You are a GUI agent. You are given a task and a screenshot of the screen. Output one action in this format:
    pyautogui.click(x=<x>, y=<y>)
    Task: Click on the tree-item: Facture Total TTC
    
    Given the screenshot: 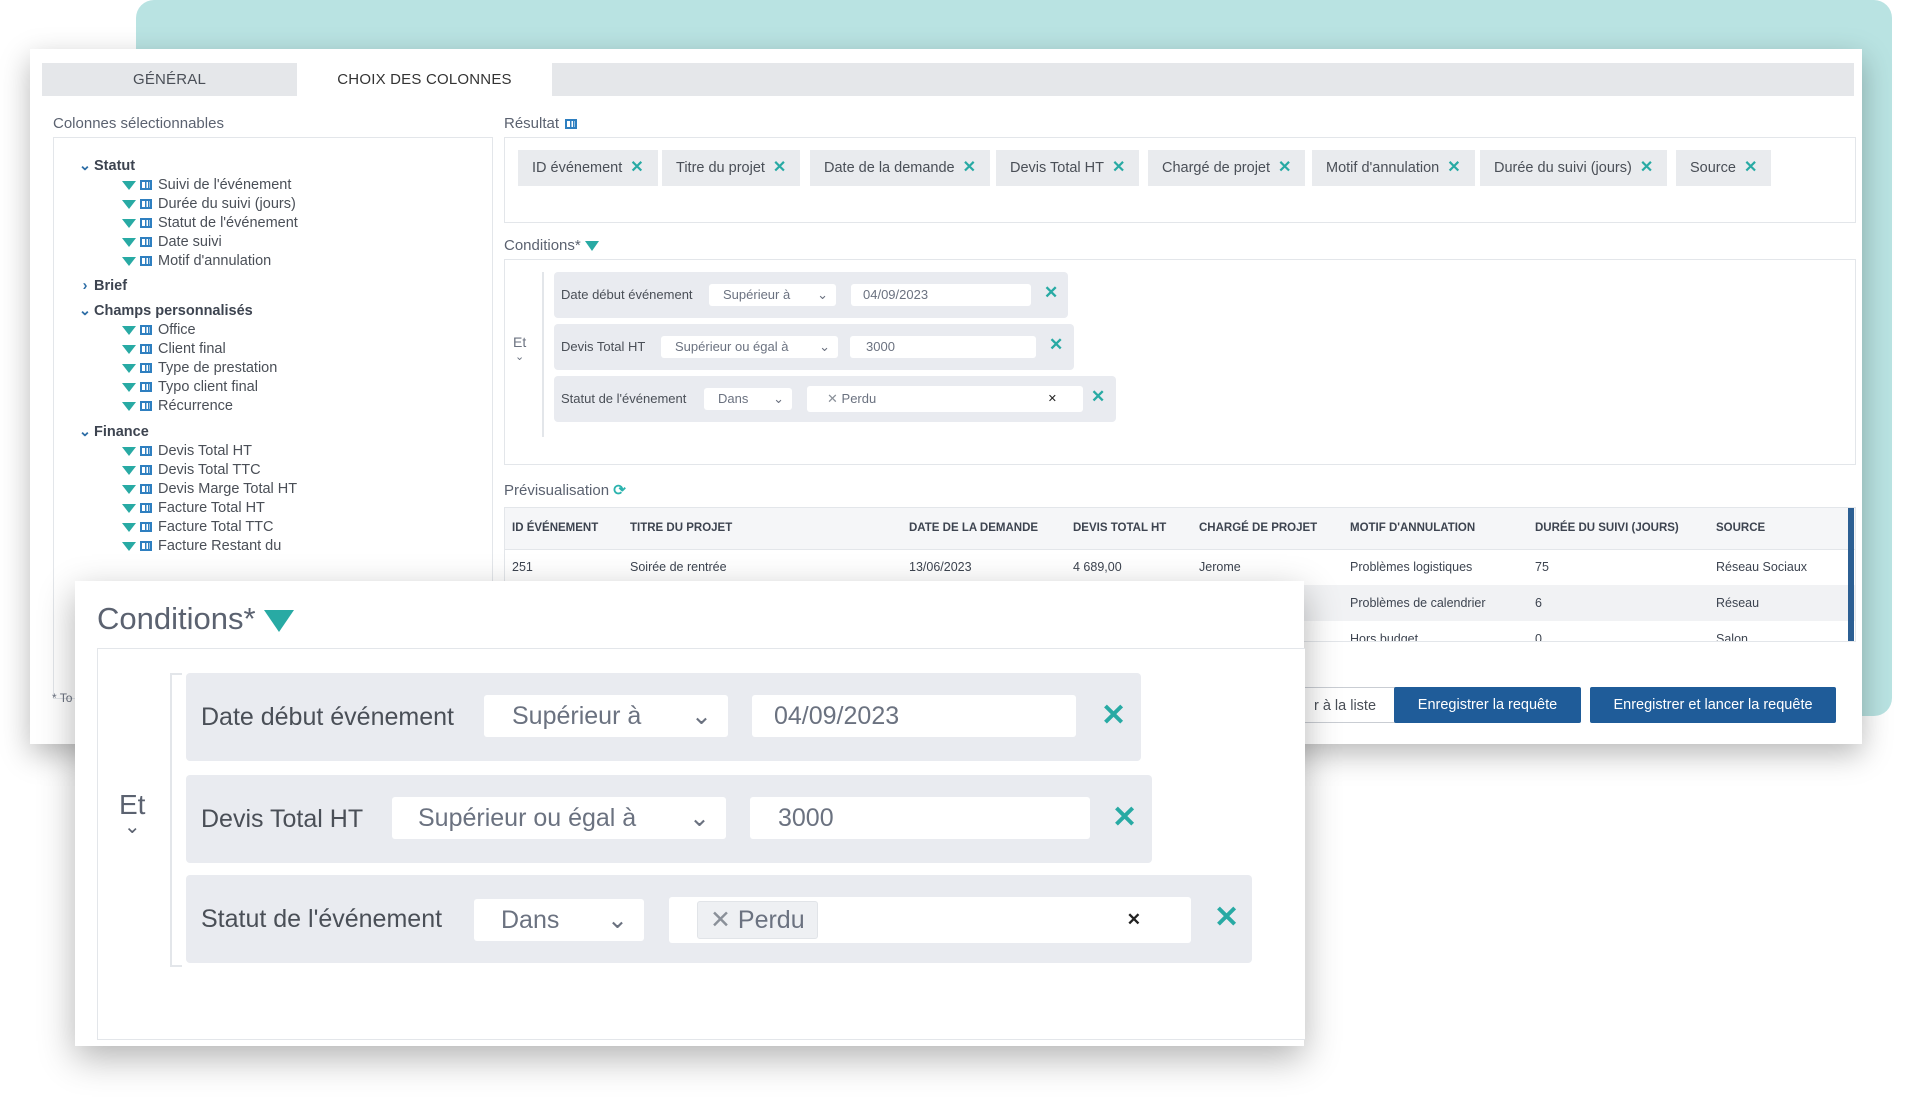 What is the action you would take?
    pyautogui.click(x=198, y=527)
    